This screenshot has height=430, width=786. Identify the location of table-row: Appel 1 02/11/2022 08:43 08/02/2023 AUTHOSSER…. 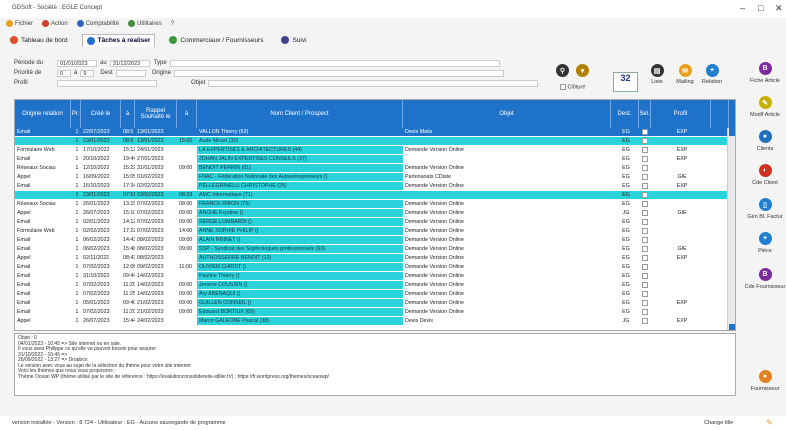
(375, 258).